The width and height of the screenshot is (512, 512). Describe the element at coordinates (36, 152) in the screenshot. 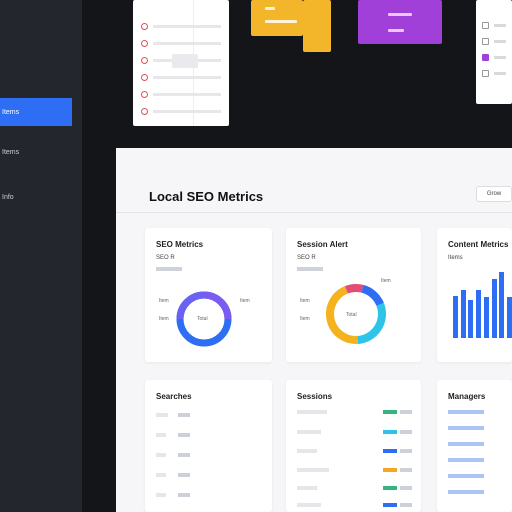

I see `sidebar-item: Items` at that location.